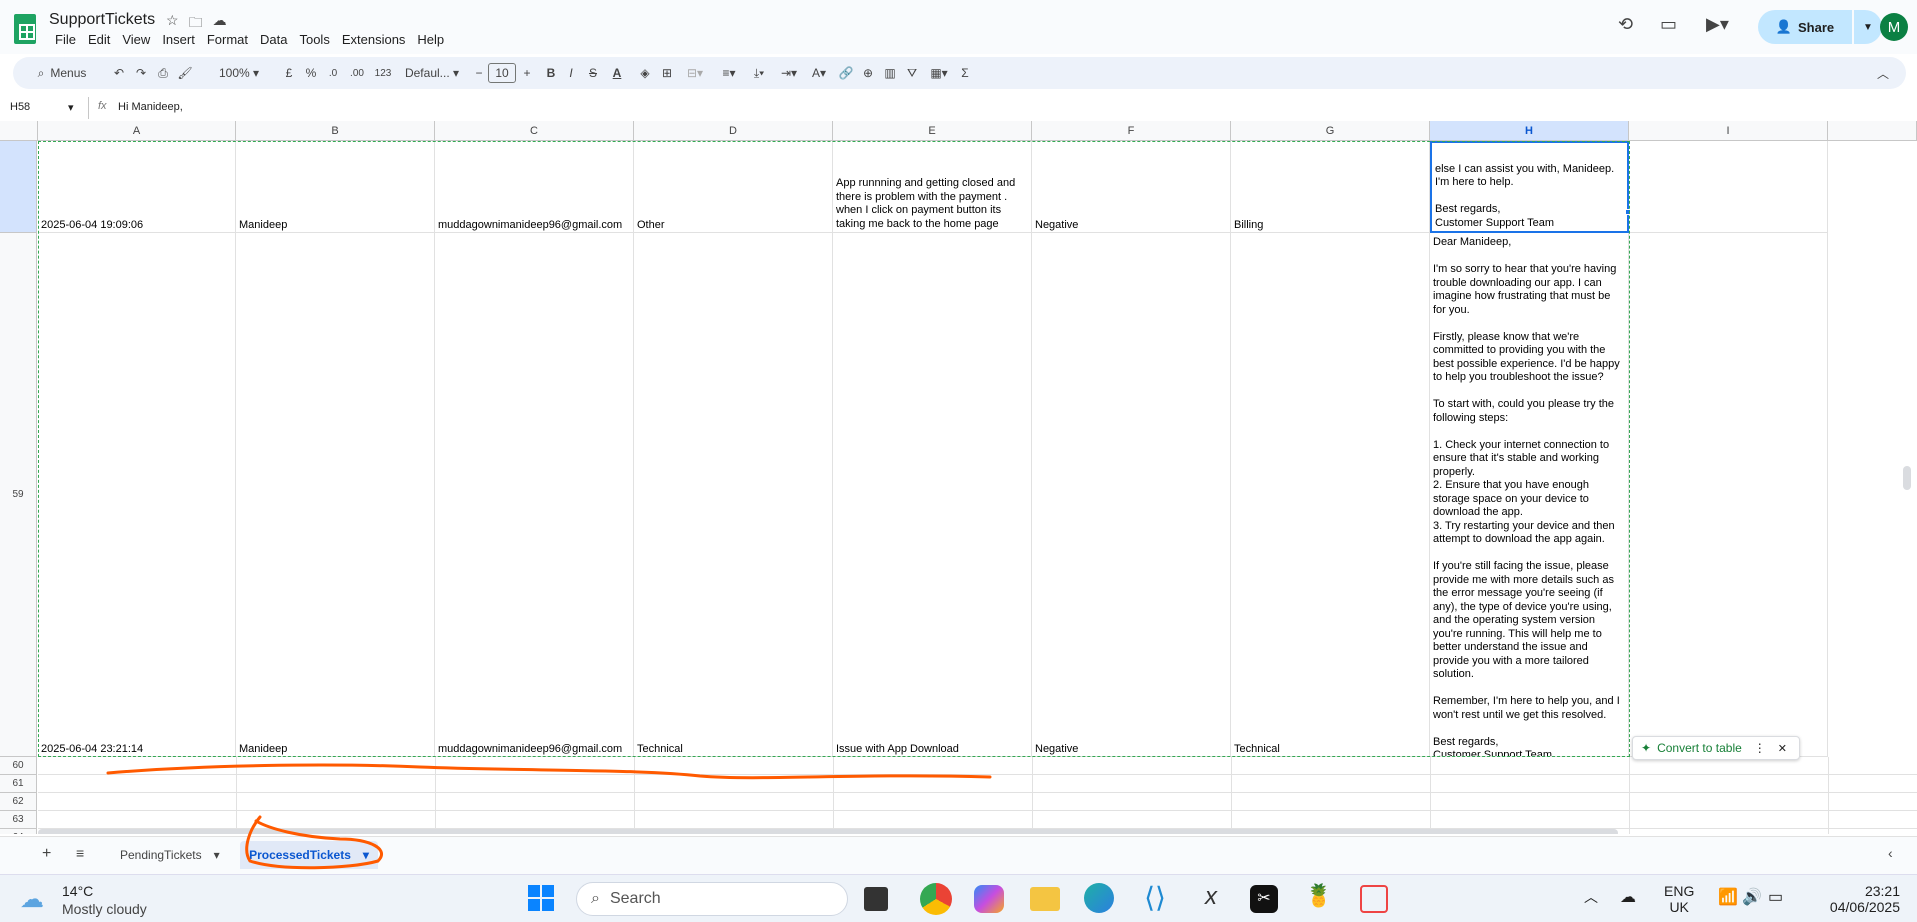 This screenshot has width=1917, height=922. What do you see at coordinates (1864, 907) in the screenshot?
I see `clock-date: 04/06/2025` at bounding box center [1864, 907].